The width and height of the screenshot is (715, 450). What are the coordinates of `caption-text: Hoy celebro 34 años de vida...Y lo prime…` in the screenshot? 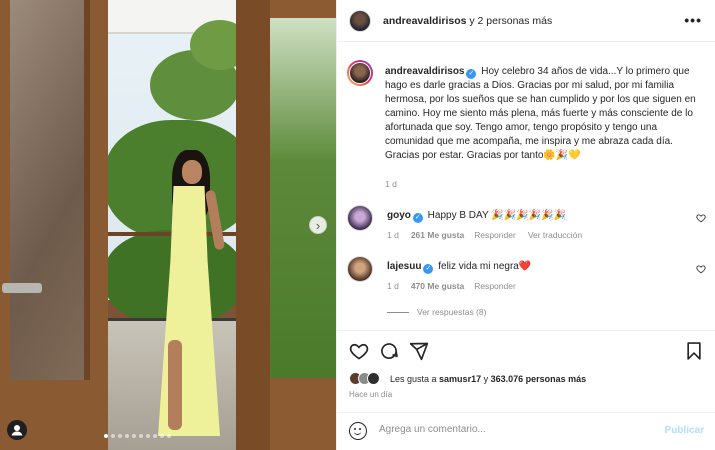 It's located at (540, 113).